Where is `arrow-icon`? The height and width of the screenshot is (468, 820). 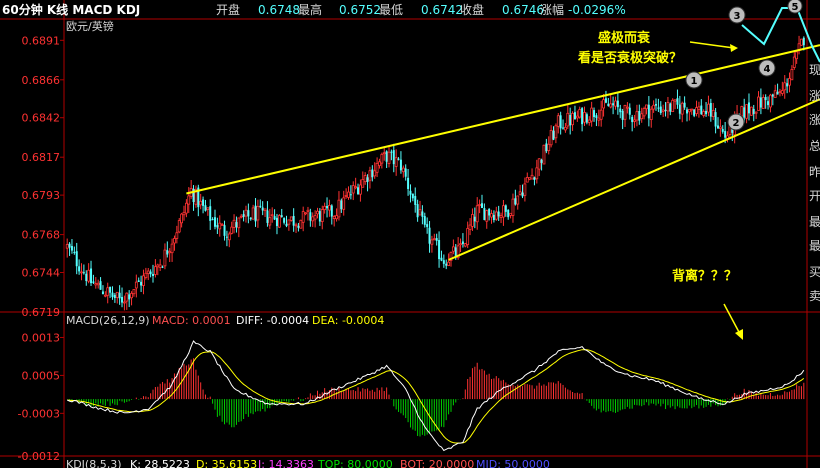
arrow-icon is located at coordinates (713, 46).